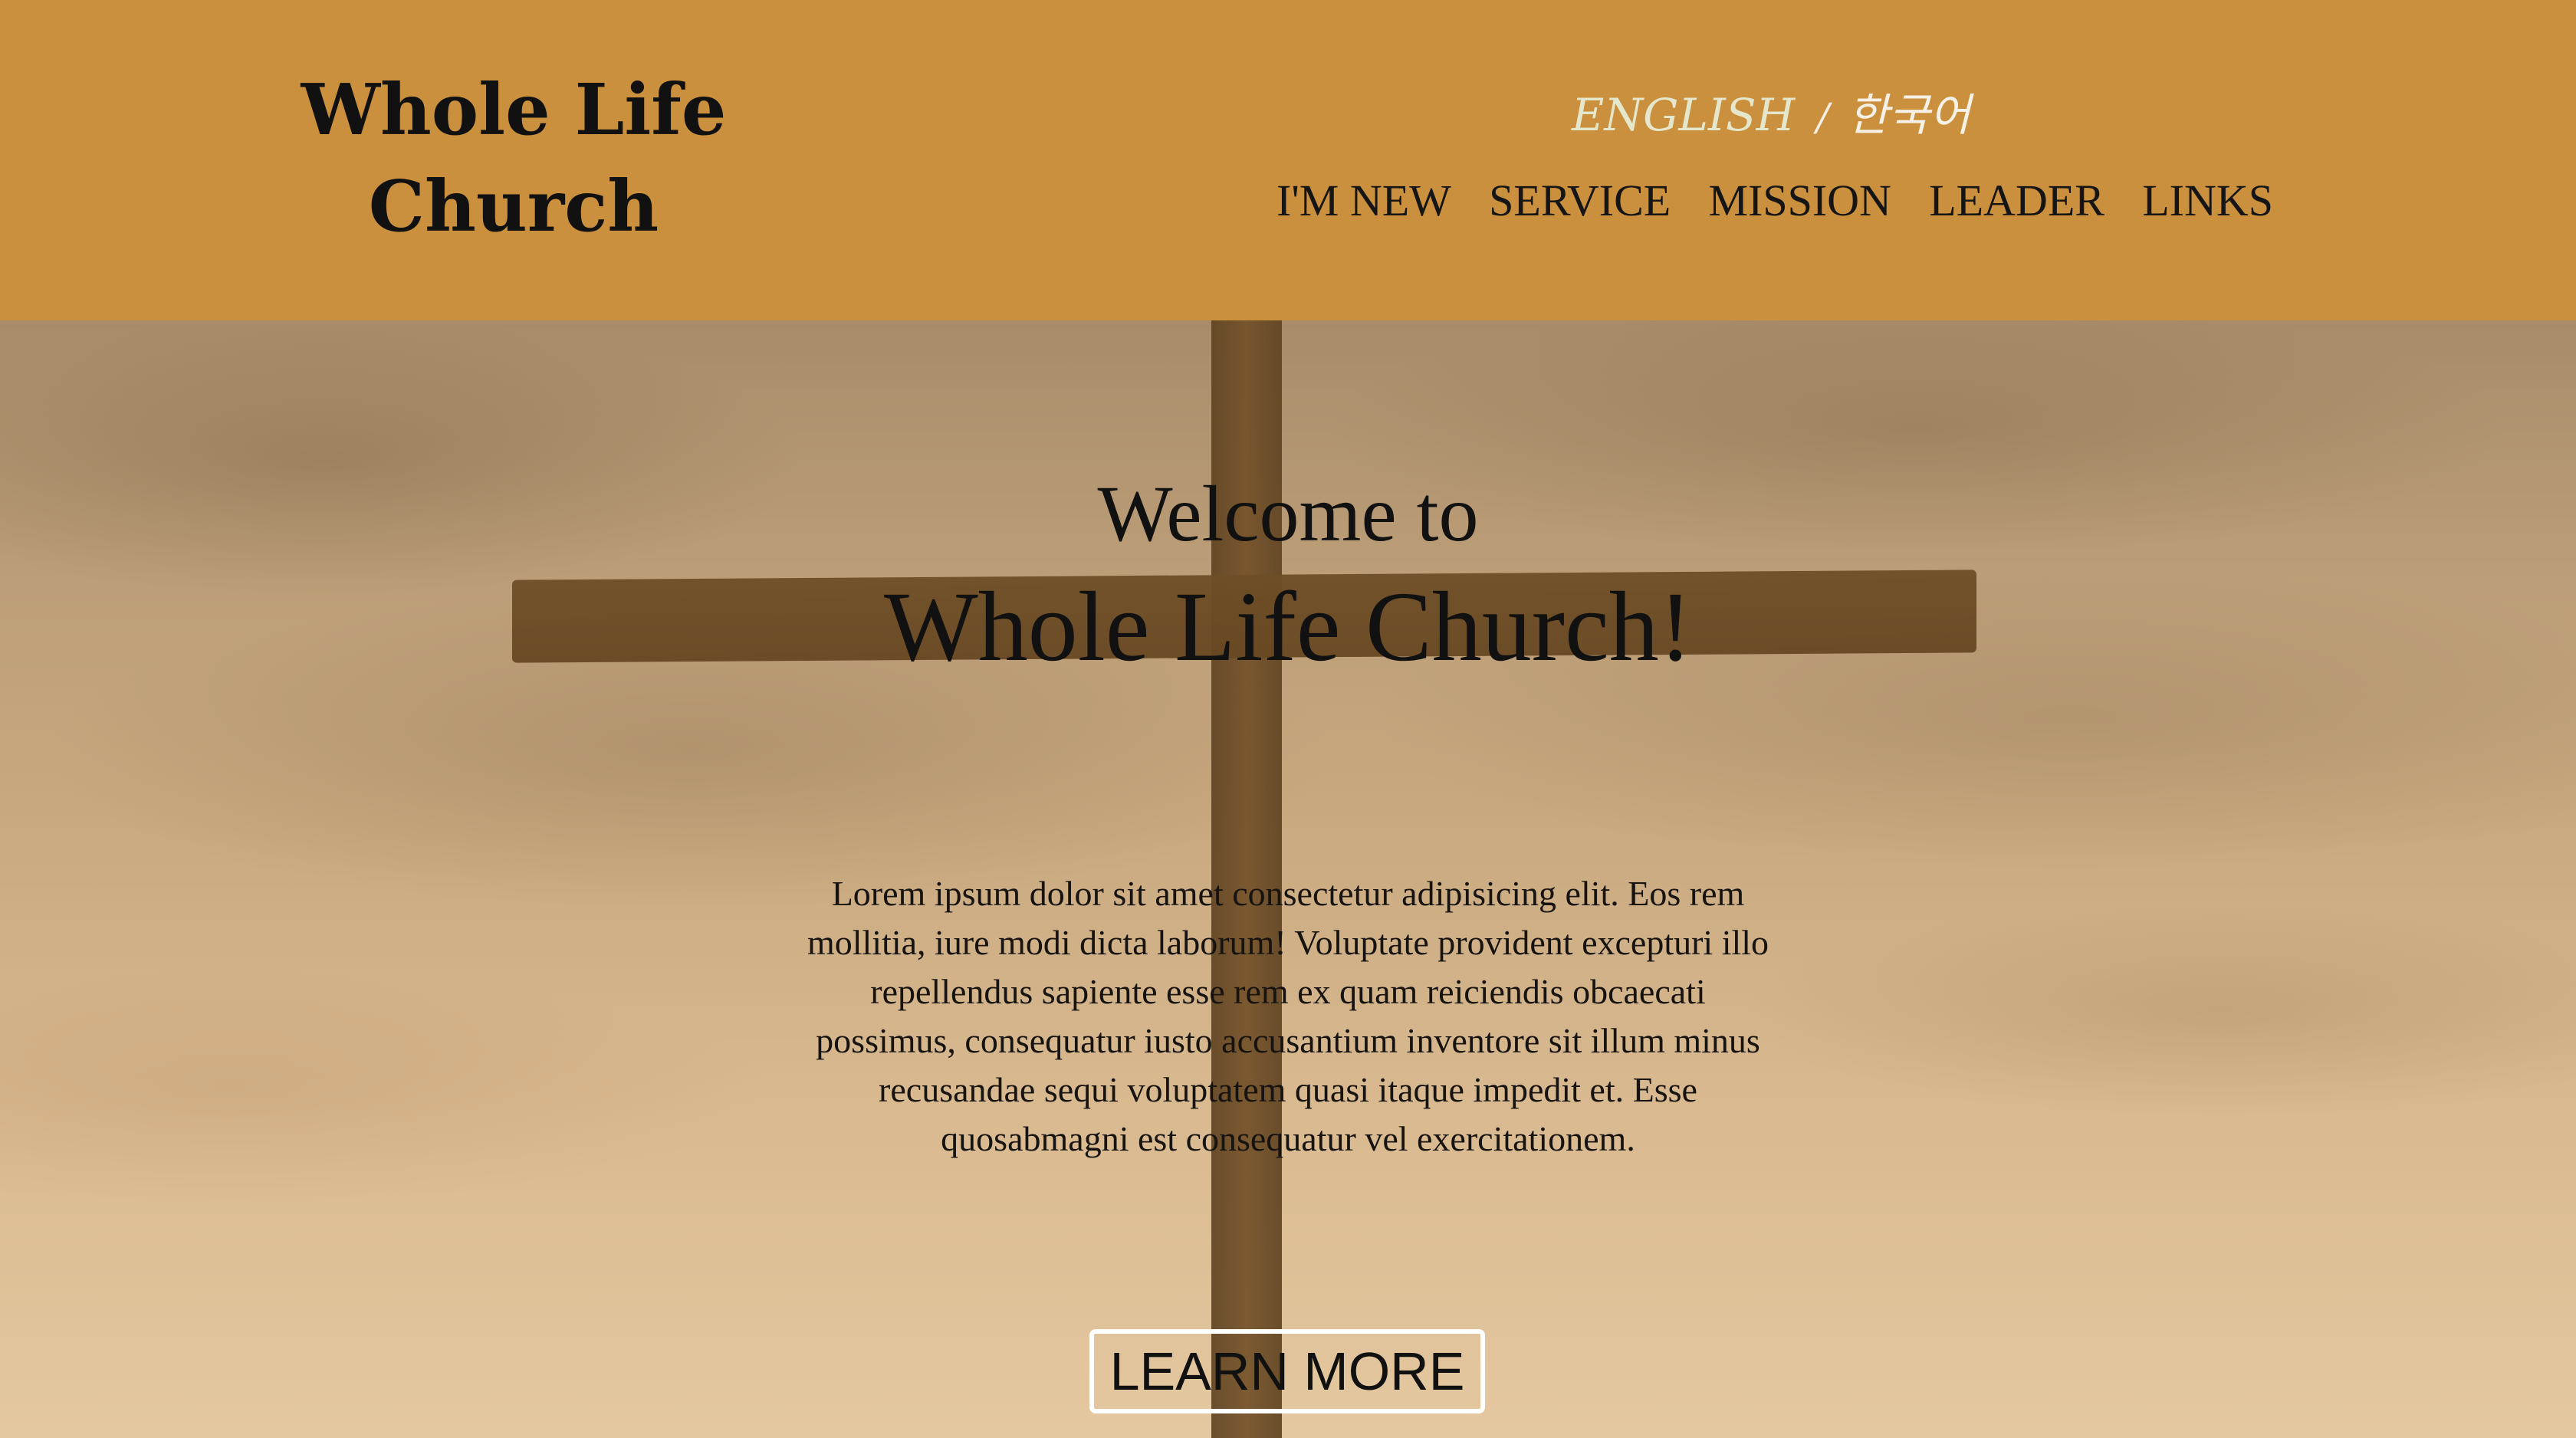  Describe the element at coordinates (1684, 115) in the screenshot. I see `language-english-link: ENGLISH` at that location.